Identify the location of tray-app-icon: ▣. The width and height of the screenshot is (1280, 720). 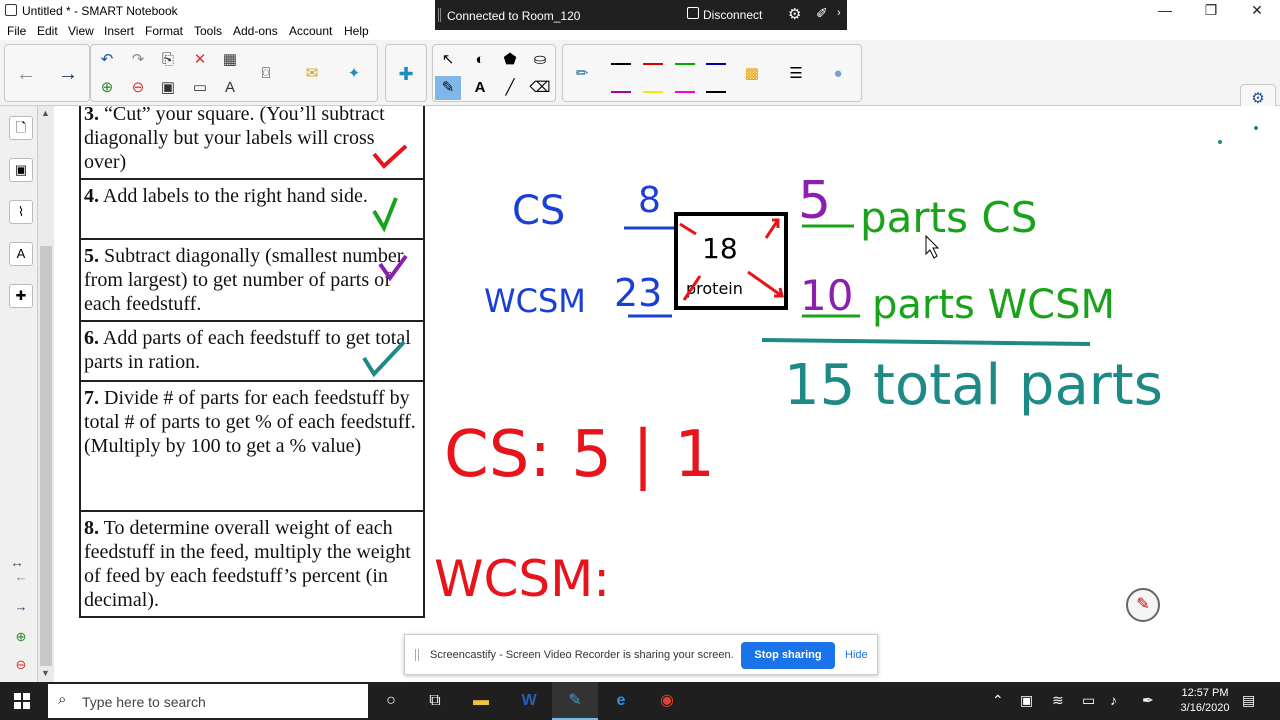
(1026, 700).